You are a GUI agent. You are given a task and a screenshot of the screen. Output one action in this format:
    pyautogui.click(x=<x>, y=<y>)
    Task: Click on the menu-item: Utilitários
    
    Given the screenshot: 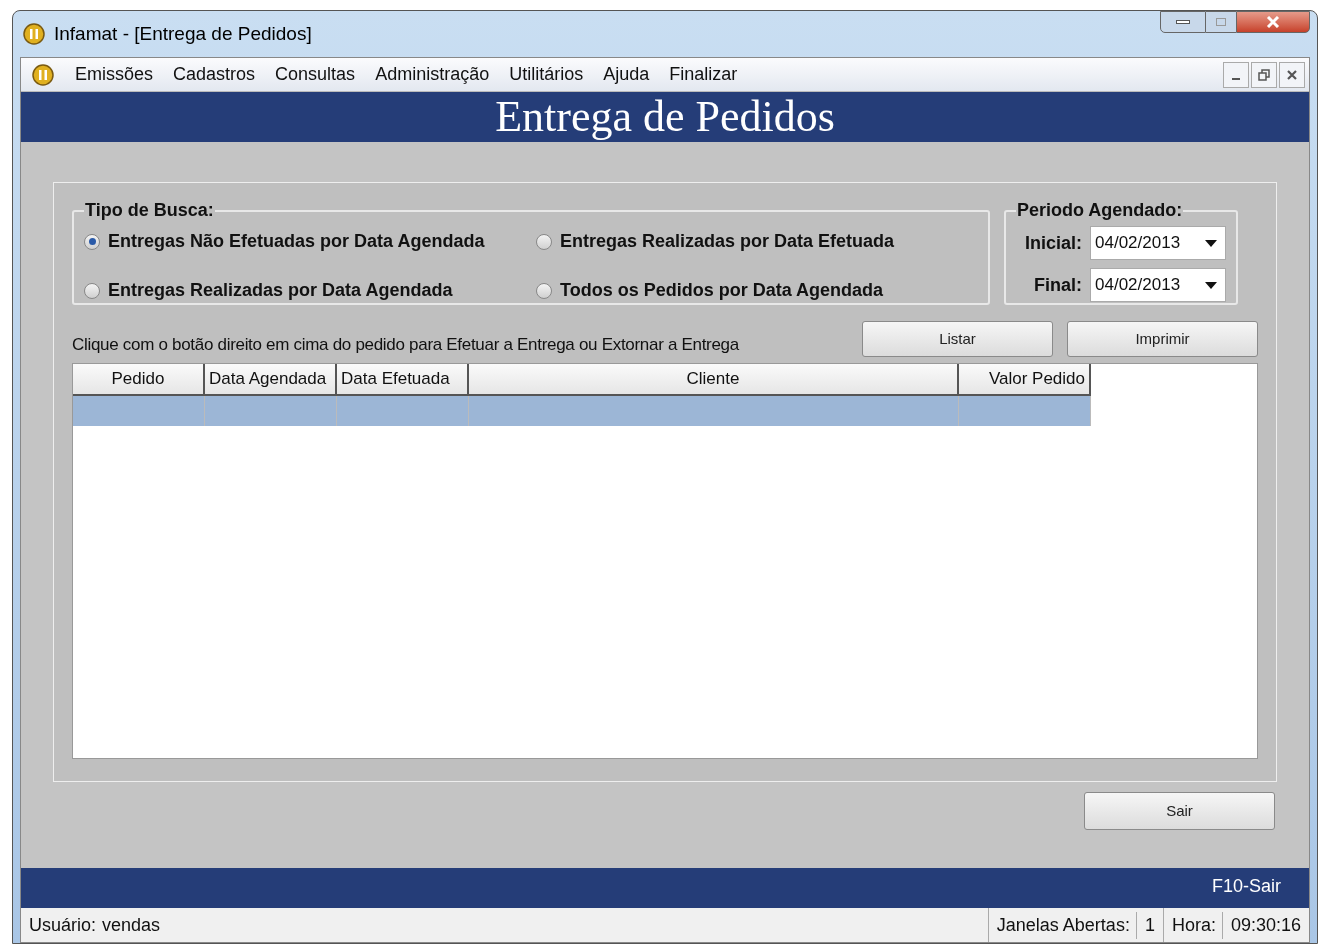 What is the action you would take?
    pyautogui.click(x=546, y=74)
    